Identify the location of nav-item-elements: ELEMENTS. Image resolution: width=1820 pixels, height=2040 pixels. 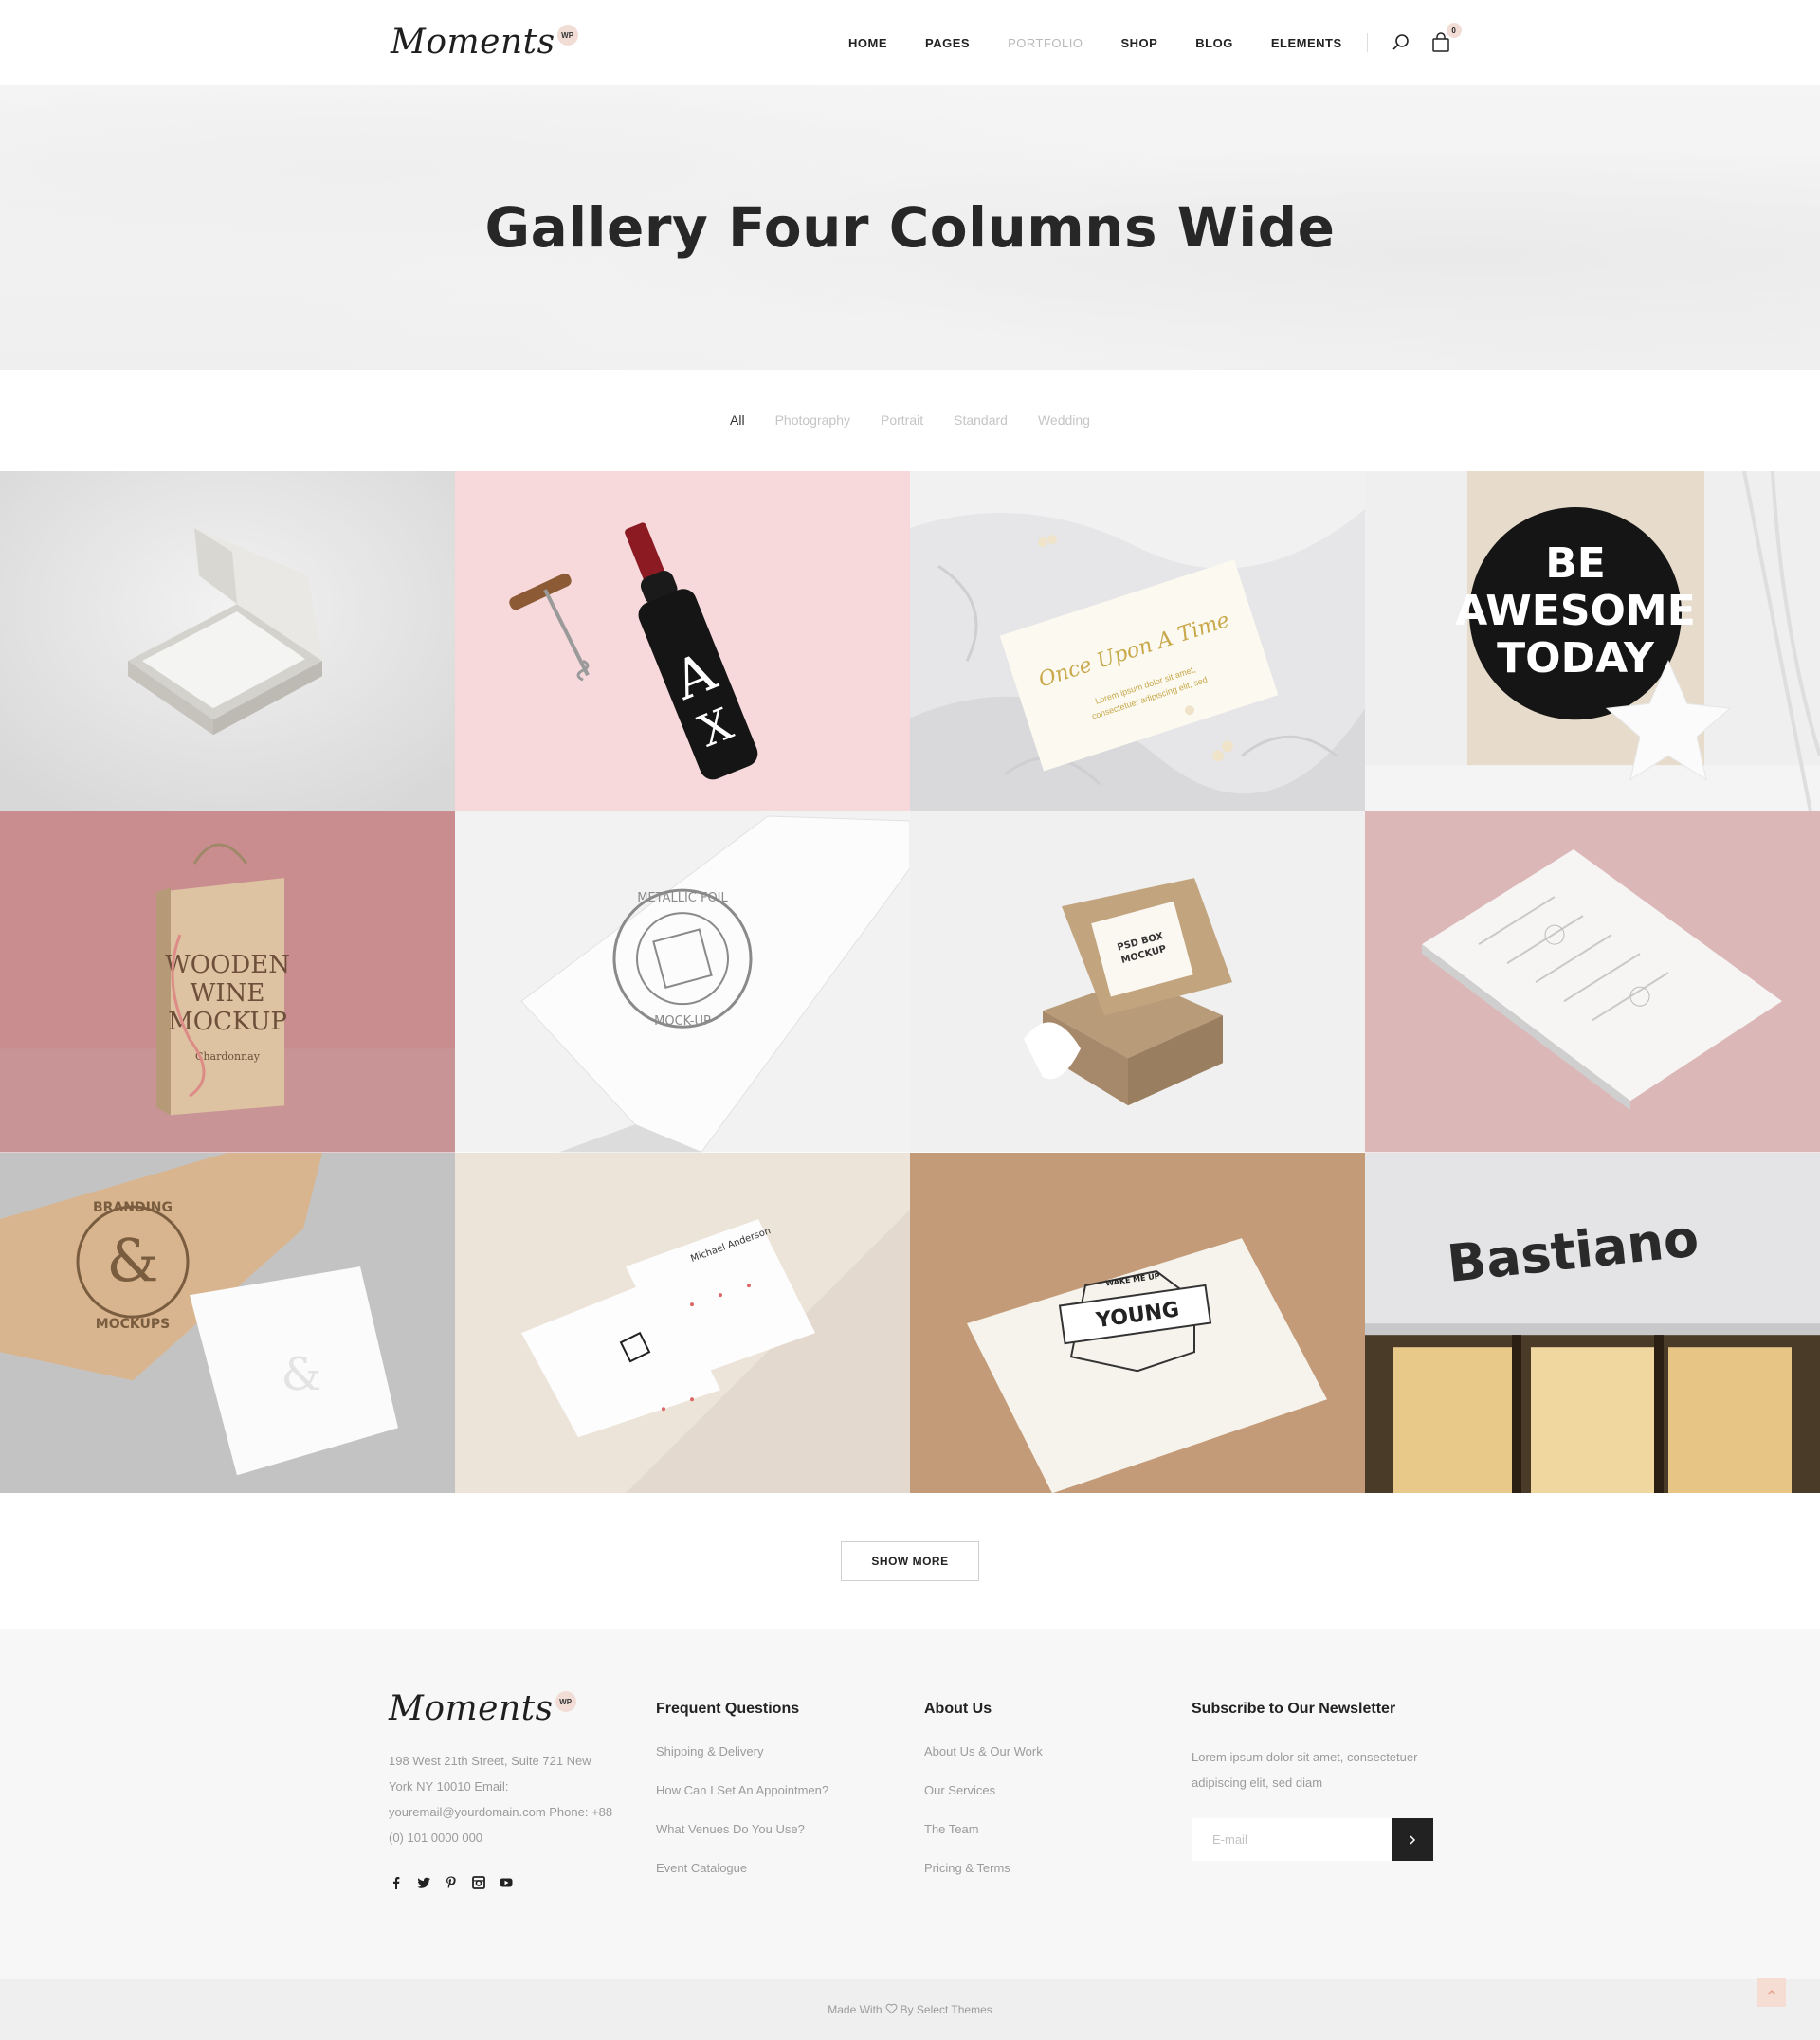
(1306, 43).